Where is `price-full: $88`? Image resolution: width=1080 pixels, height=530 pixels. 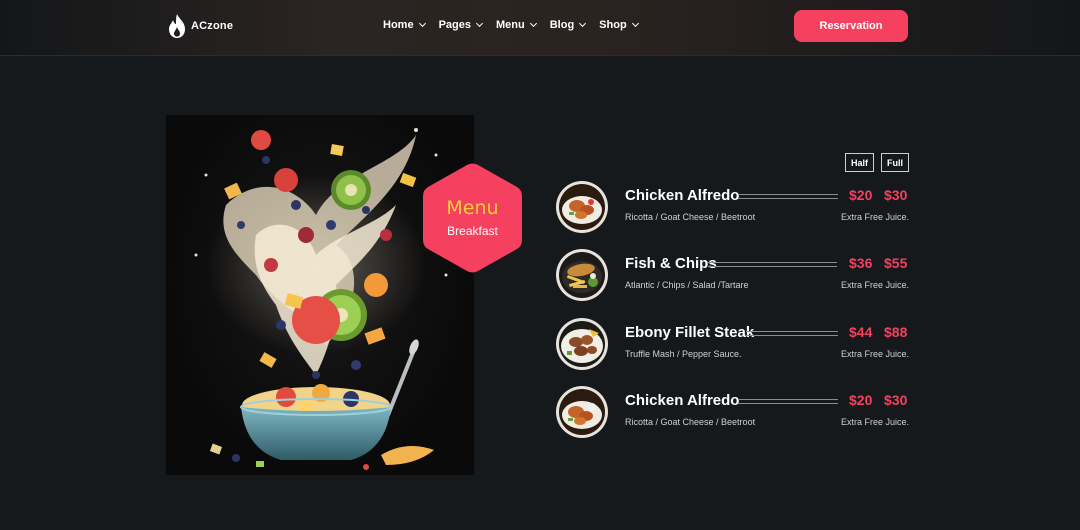
price-full: $88 is located at coordinates (896, 332).